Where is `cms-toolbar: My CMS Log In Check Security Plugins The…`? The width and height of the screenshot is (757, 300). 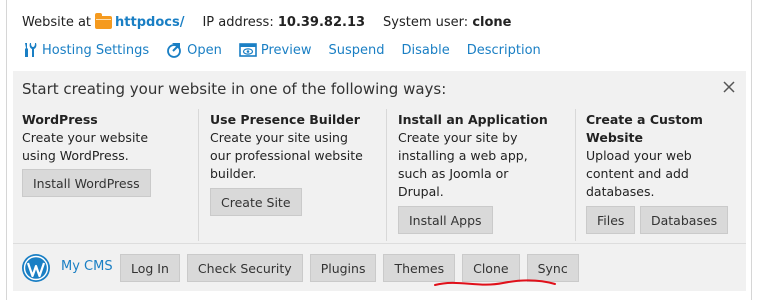 cms-toolbar: My CMS Log In Check Security Plugins The… is located at coordinates (379, 268).